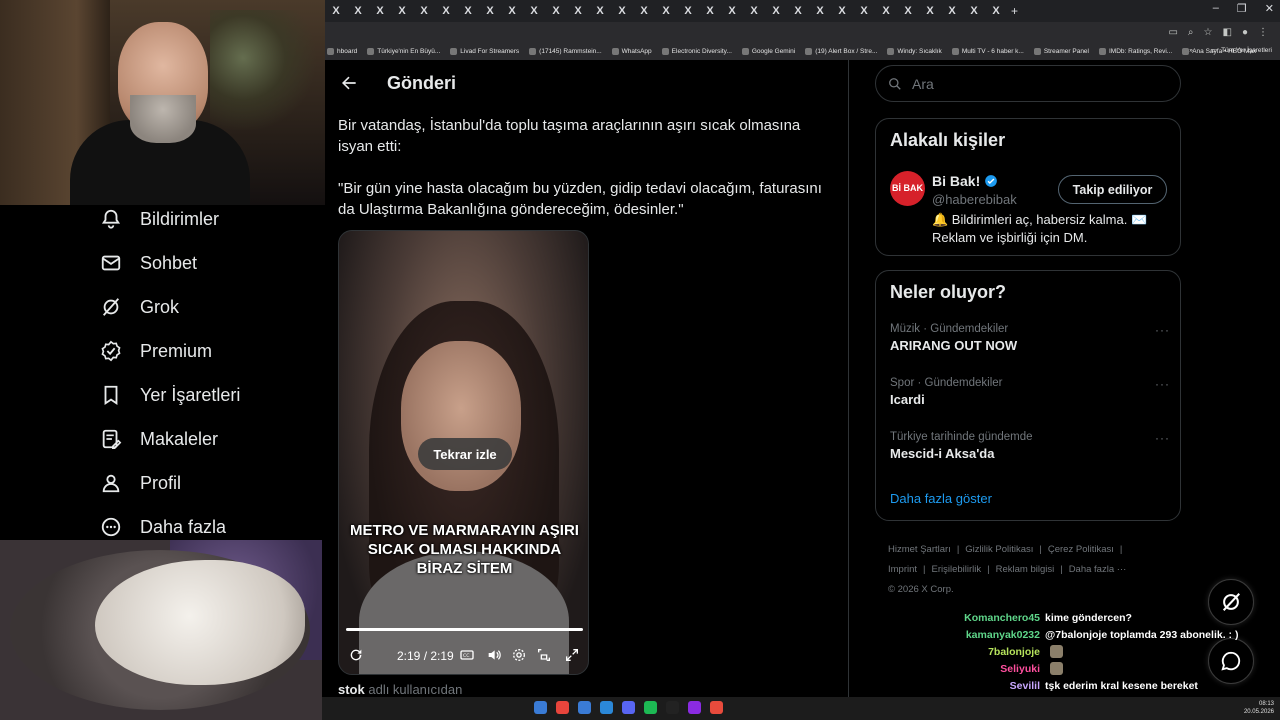 The height and width of the screenshot is (720, 1280). I want to click on bookmark-item: Livad For Streamers, so click(484, 51).